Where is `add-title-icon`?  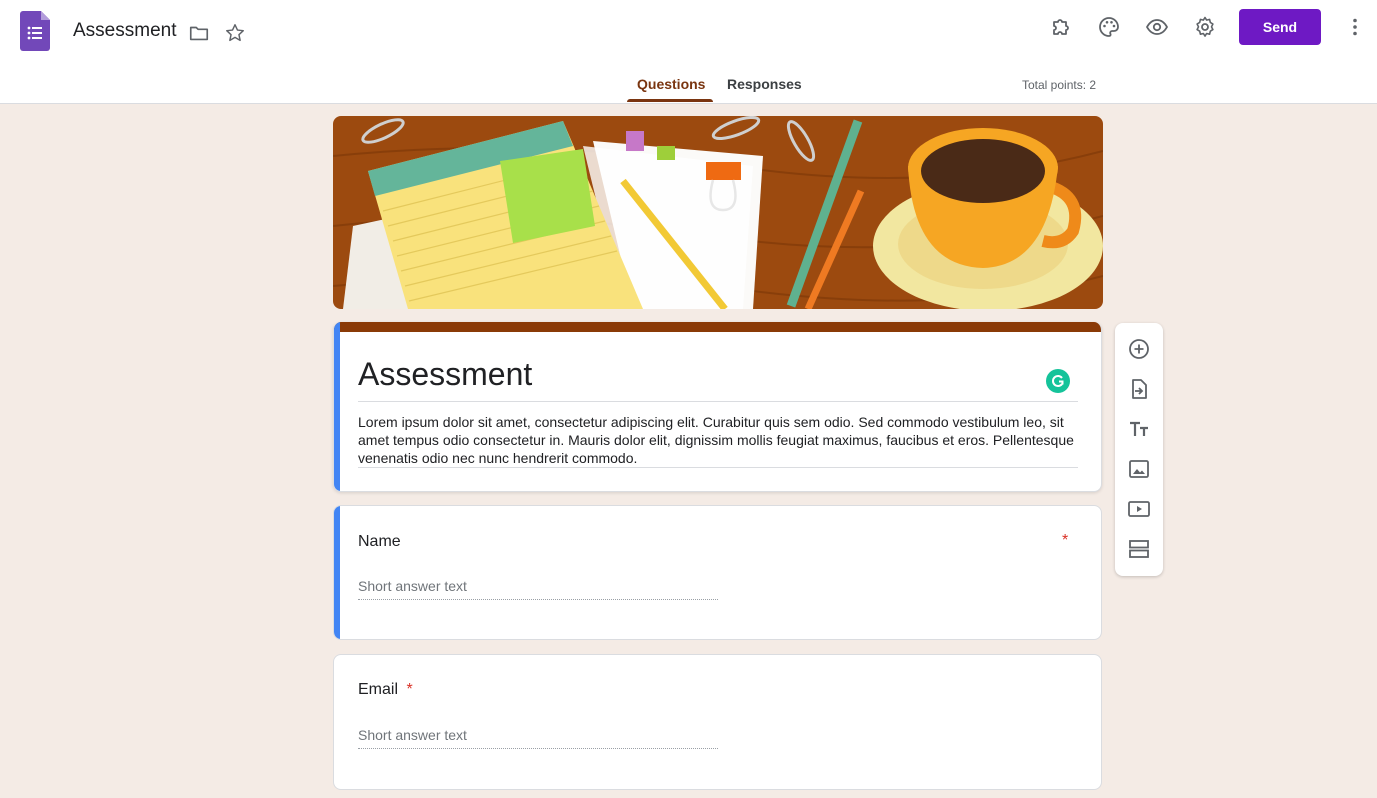
add-title-icon is located at coordinates (1139, 429).